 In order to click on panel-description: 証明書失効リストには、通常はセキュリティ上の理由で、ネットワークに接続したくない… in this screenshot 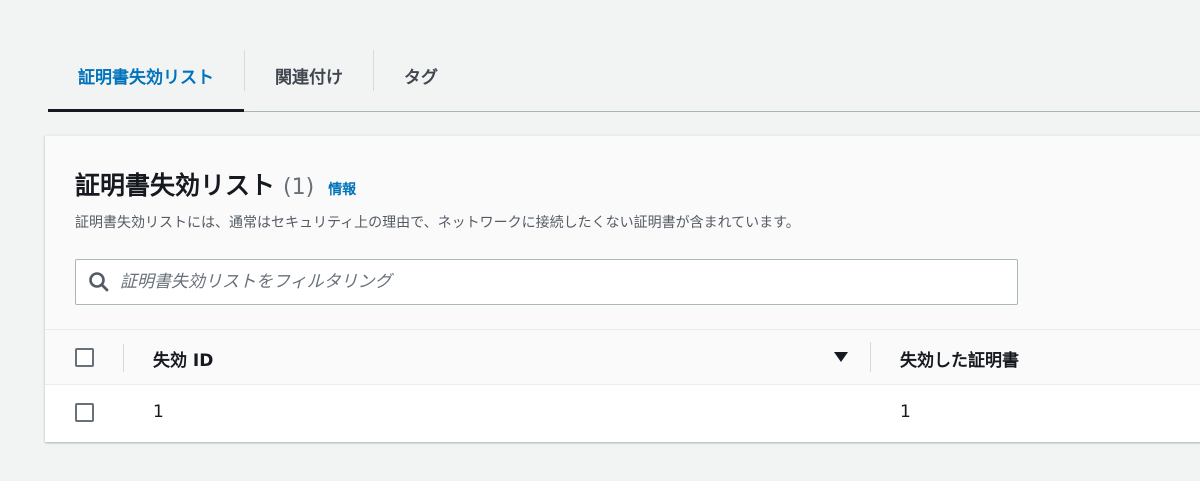, I will do `click(437, 223)`.